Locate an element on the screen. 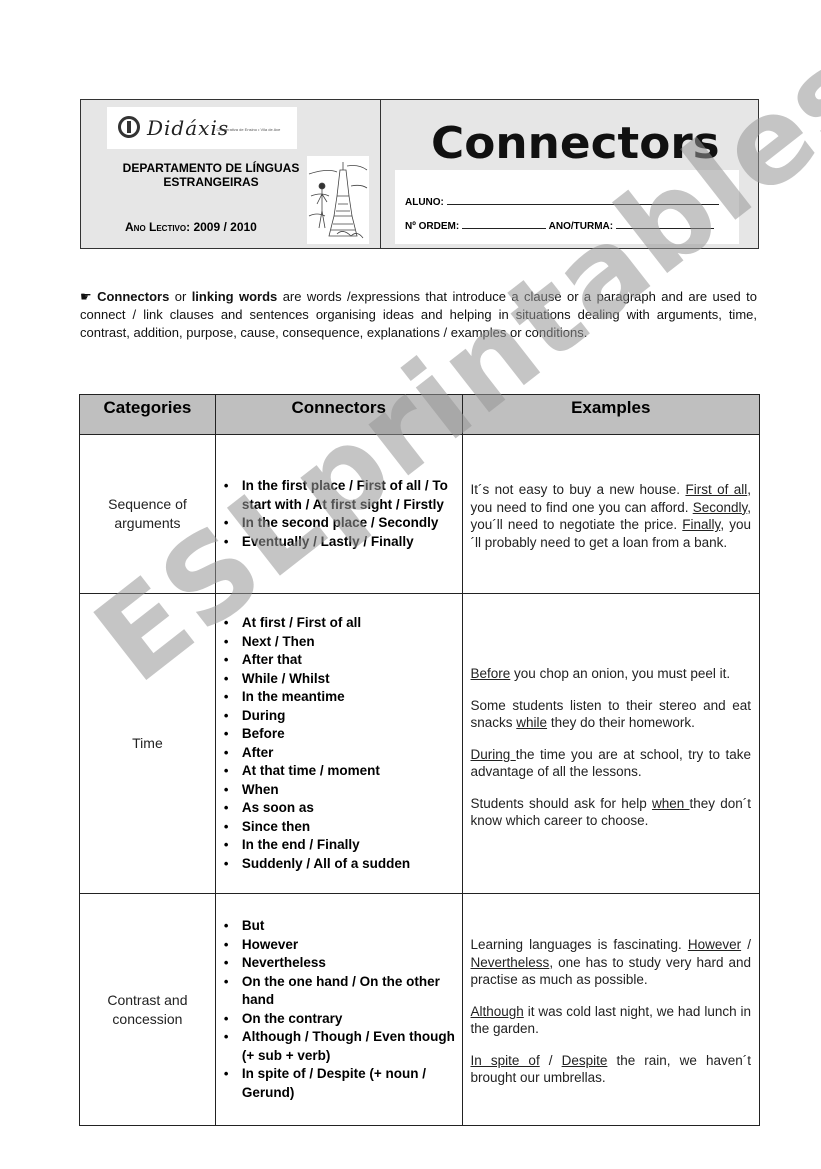 This screenshot has width=821, height=1169. student-form: ALUNO: Nº ORDEM: ANO/TURMA: is located at coordinates (567, 207).